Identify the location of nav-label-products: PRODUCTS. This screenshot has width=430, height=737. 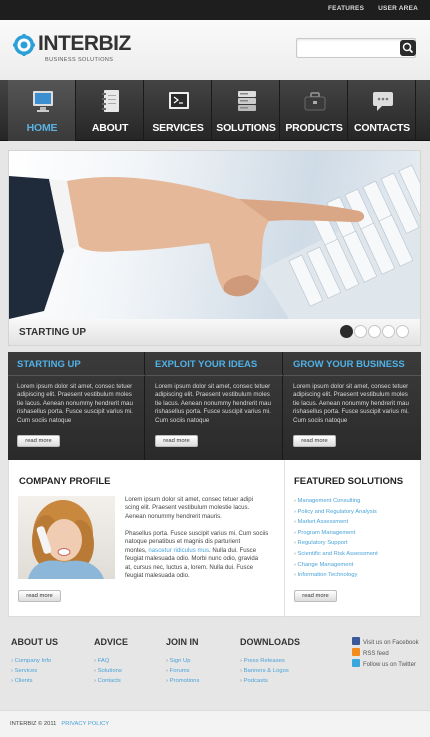
(314, 128).